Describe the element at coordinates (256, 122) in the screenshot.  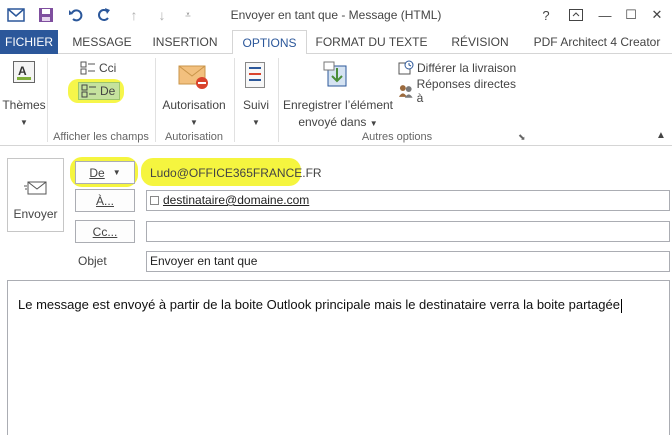
I see `suivi-dropdown-arrow-icon: ▼` at that location.